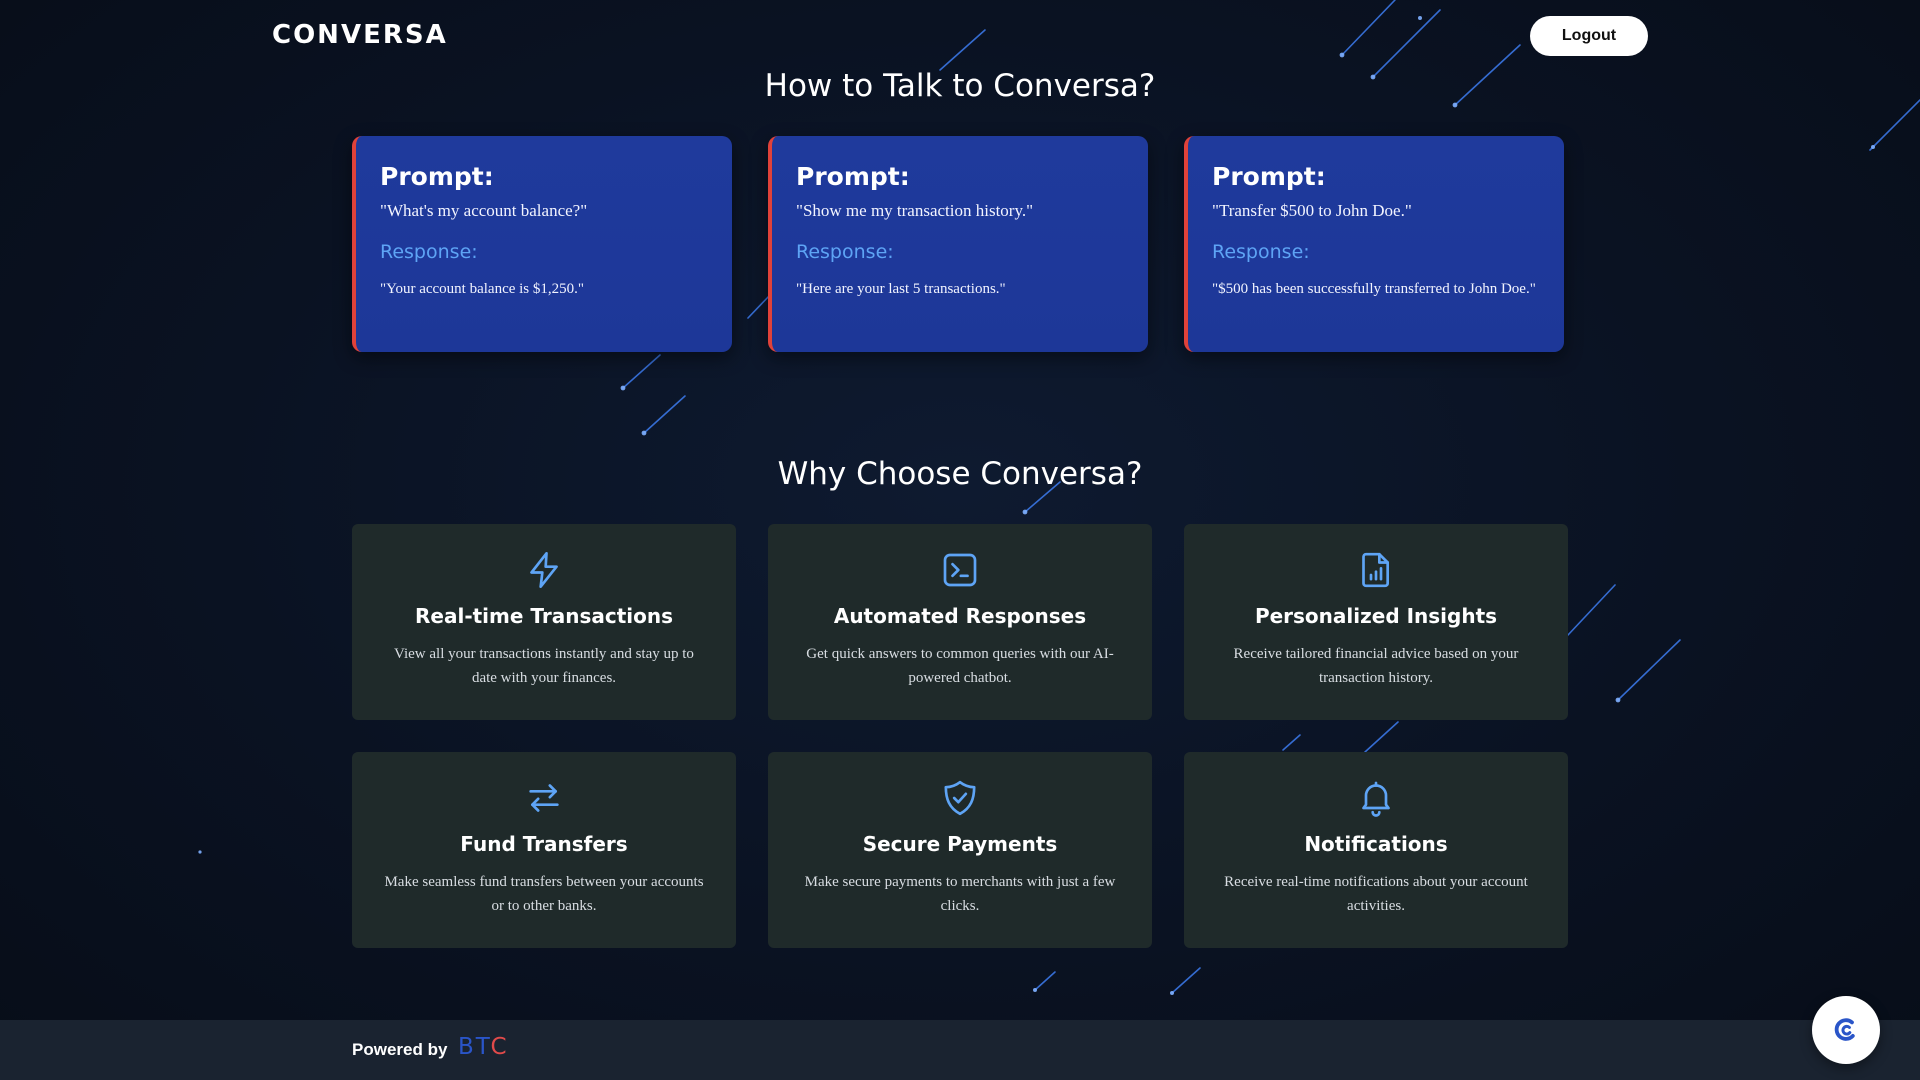 The width and height of the screenshot is (1920, 1080). I want to click on brand-logo: CONVERSA, so click(360, 35).